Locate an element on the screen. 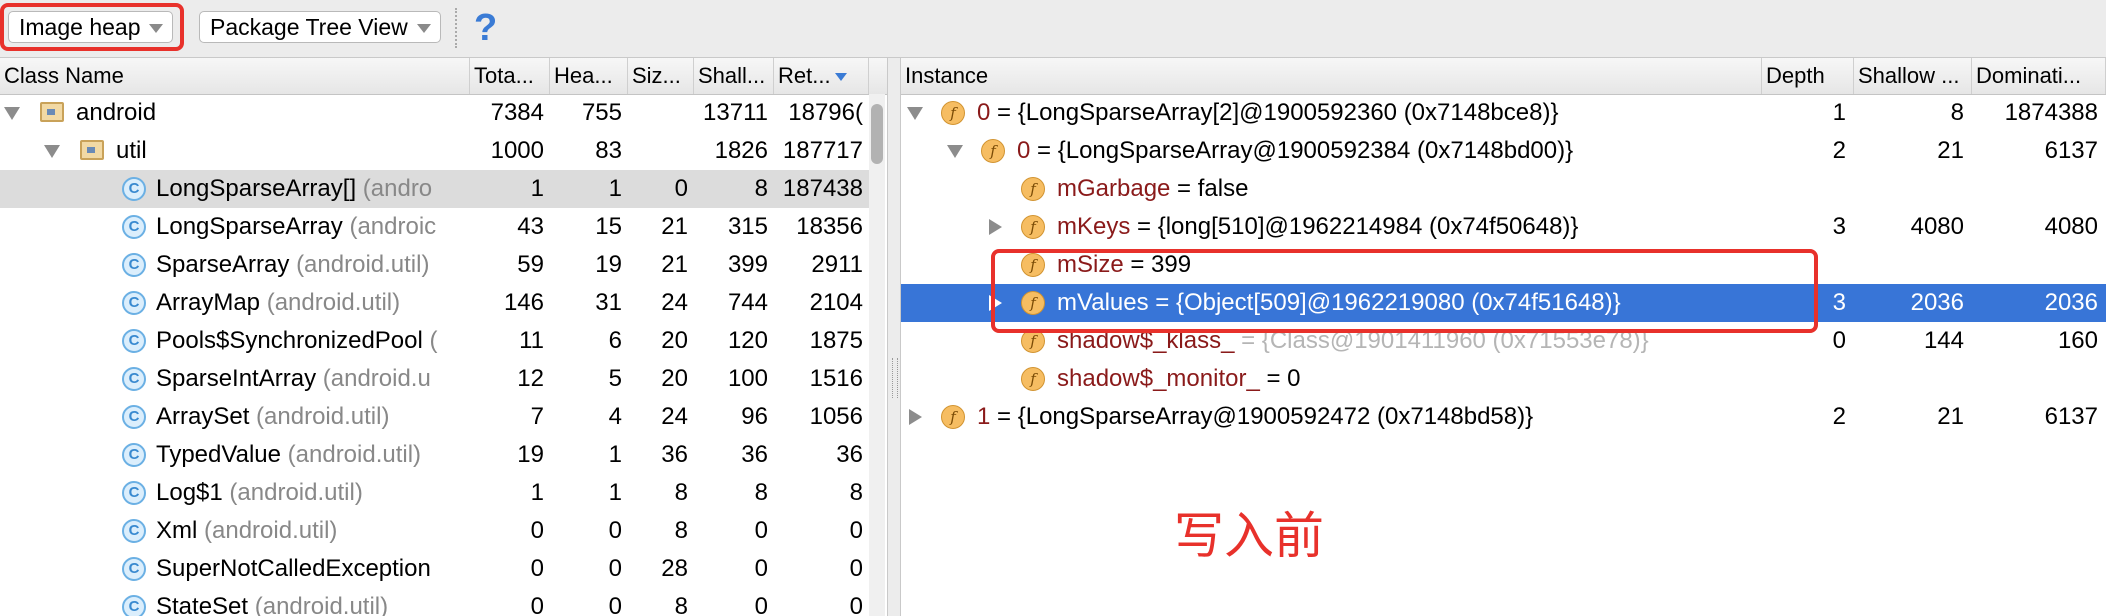 The height and width of the screenshot is (616, 2106). table-row: f shadow$_monitor_ = 0 is located at coordinates (1503, 379).